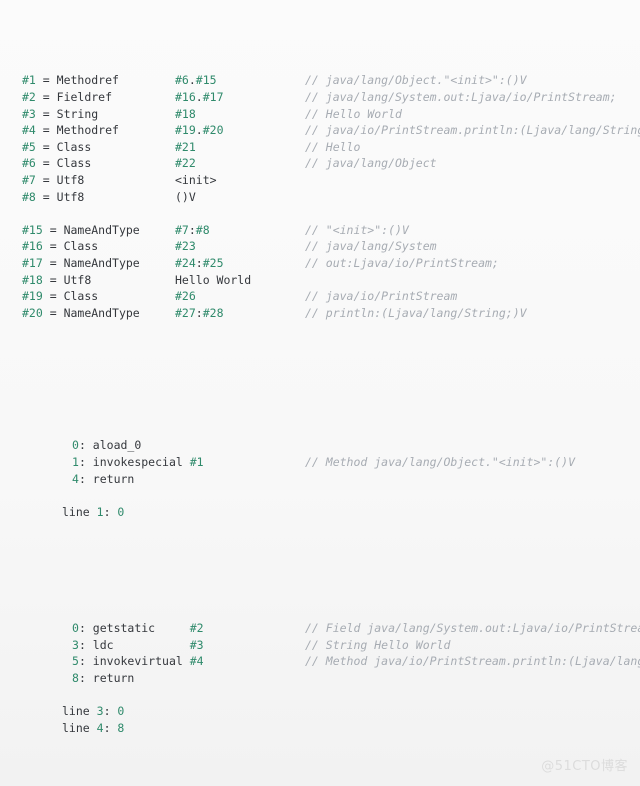 This screenshot has height=786, width=640. What do you see at coordinates (333, 146) in the screenshot?
I see `cp-comment: // Hello` at bounding box center [333, 146].